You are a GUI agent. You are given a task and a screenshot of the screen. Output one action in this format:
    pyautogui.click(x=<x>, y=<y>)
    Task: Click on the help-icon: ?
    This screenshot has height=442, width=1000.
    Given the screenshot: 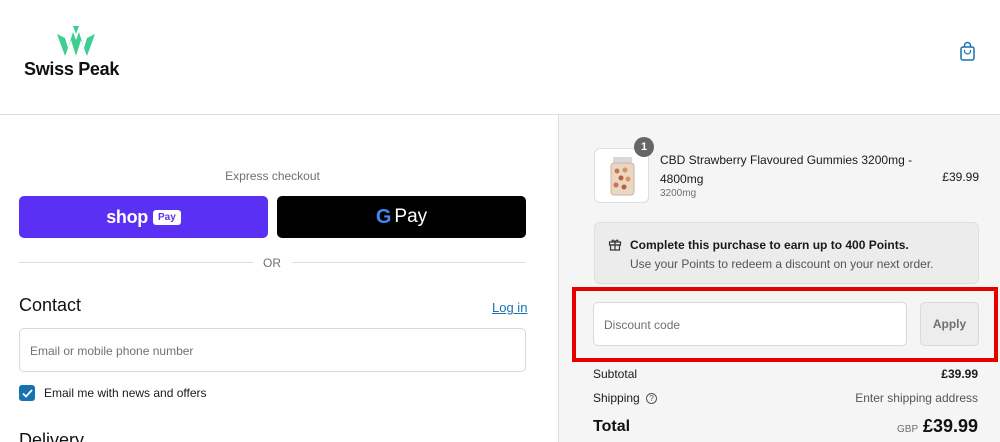 What is the action you would take?
    pyautogui.click(x=652, y=399)
    